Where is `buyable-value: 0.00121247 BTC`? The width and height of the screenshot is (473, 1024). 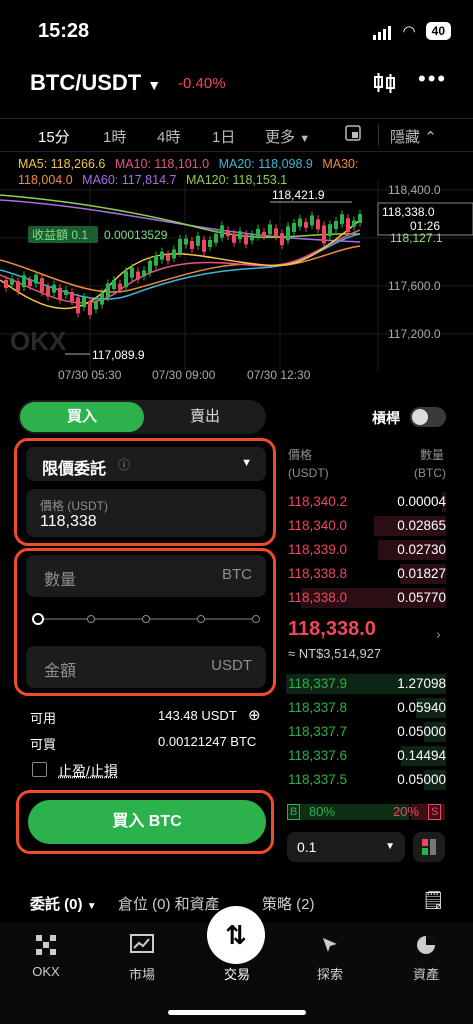
buyable-value: 0.00121247 BTC is located at coordinates (207, 741).